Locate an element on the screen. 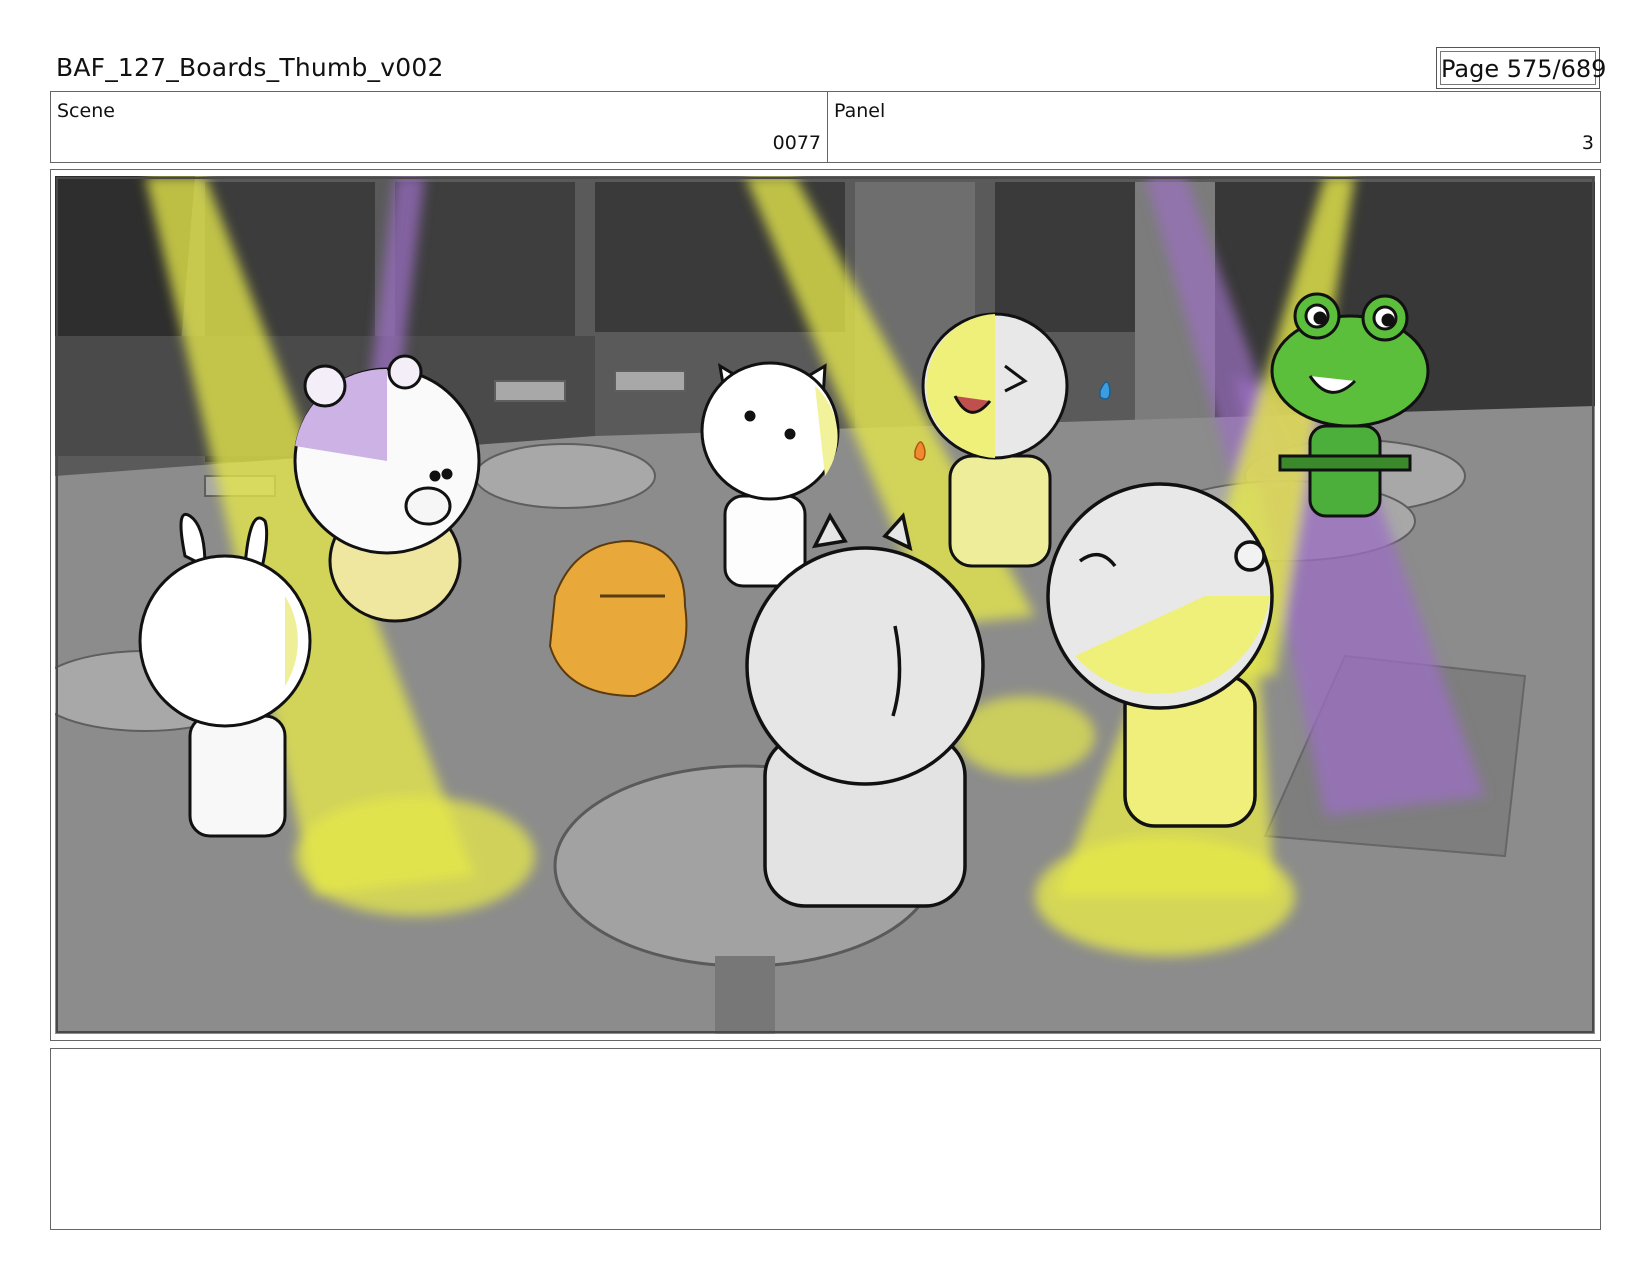 Image resolution: width=1650 pixels, height=1275 pixels. page-number: Page 575/689 is located at coordinates (1523, 68).